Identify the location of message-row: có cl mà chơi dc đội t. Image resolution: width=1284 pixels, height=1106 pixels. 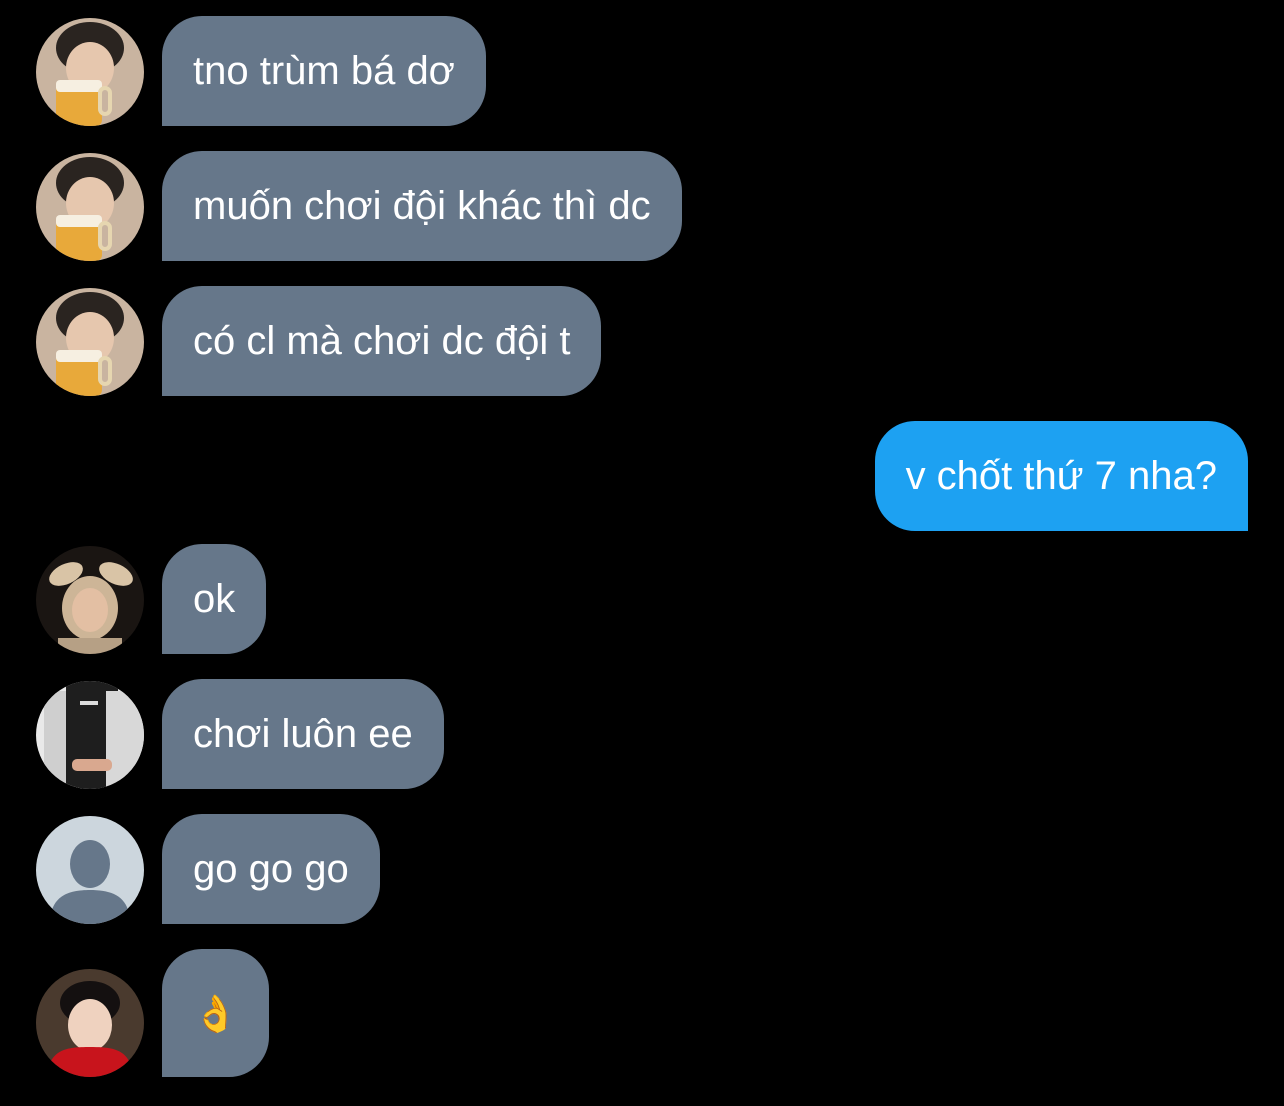
(642, 341).